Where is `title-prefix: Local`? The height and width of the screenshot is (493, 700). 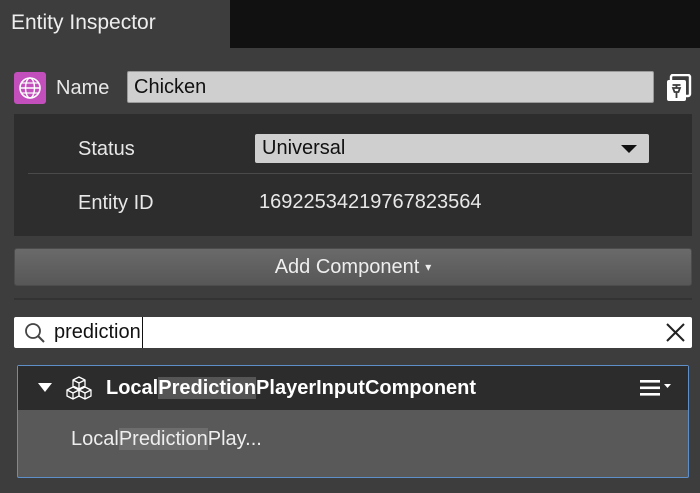
title-prefix: Local is located at coordinates (132, 388).